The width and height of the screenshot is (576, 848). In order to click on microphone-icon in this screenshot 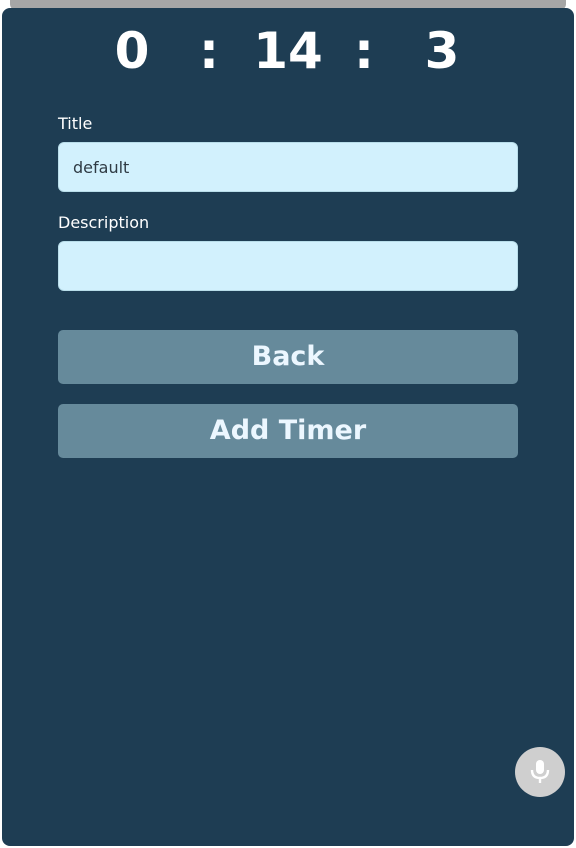, I will do `click(540, 771)`.